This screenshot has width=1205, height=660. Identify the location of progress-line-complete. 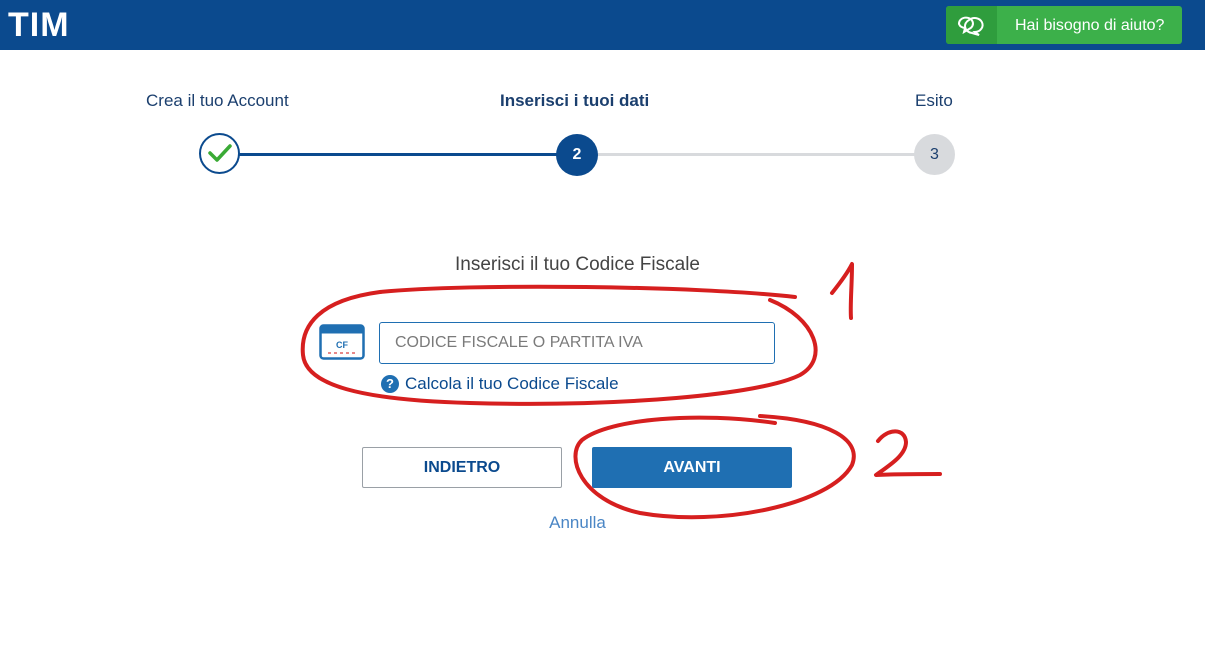
(399, 154).